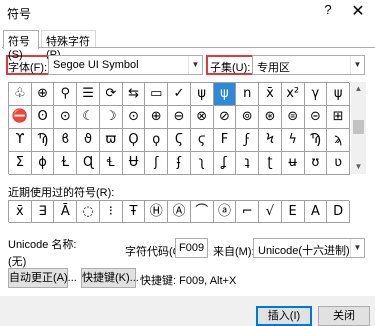  I want to click on tab-symbols: 符号(S), so click(21, 45).